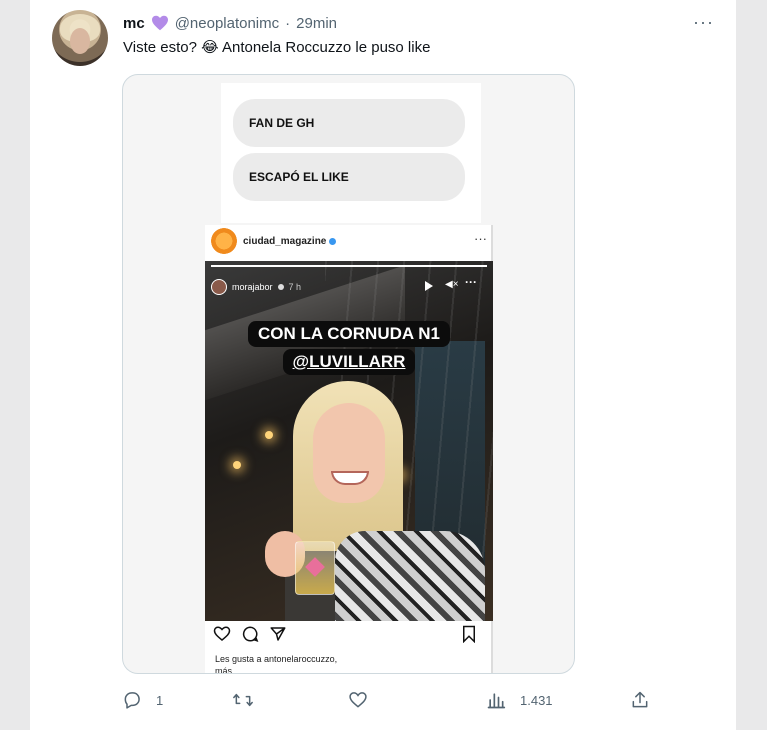  I want to click on person-face, so click(349, 453).